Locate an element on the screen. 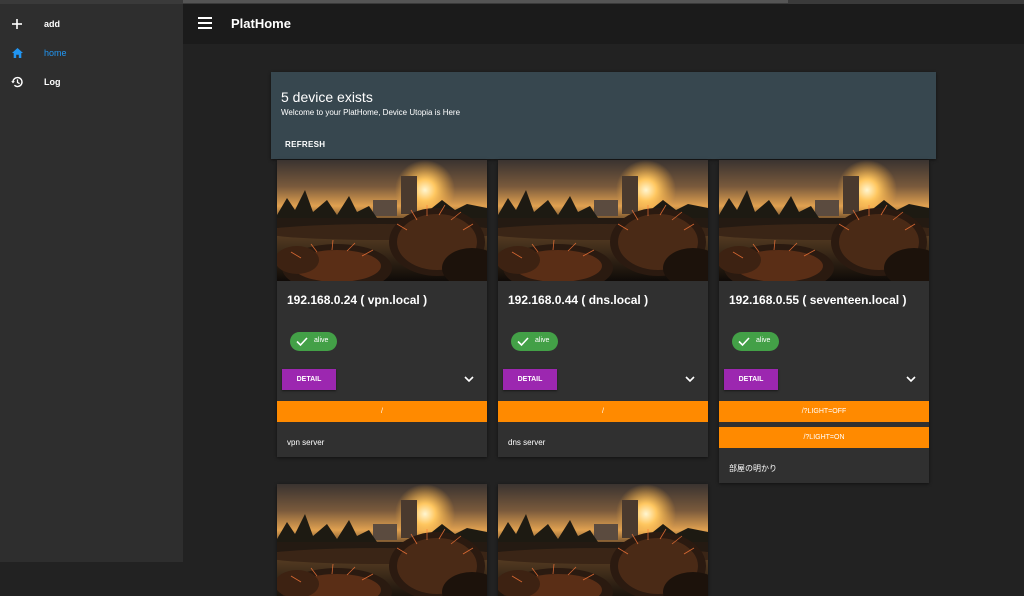 The height and width of the screenshot is (596, 1024). home-icon is located at coordinates (17, 53).